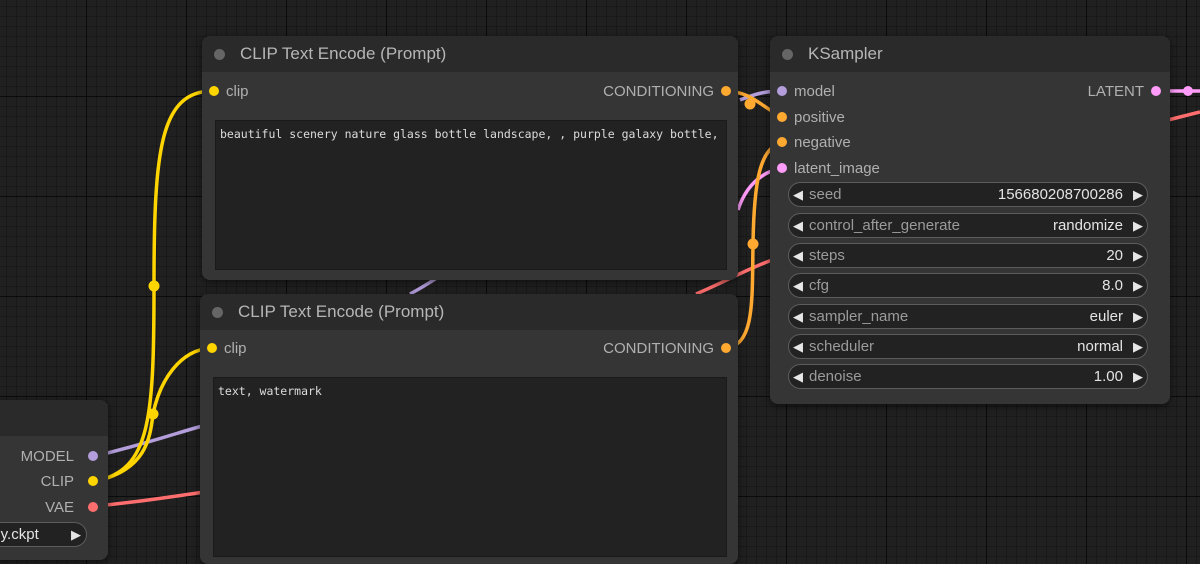 This screenshot has height=564, width=1200. I want to click on wire-model, so click(153, 440).